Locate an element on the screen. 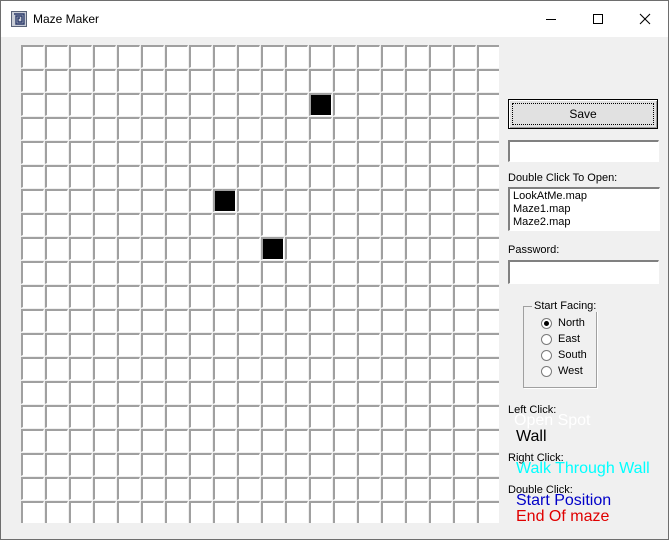 Image resolution: width=669 pixels, height=540 pixels. radio-south: South is located at coordinates (564, 355).